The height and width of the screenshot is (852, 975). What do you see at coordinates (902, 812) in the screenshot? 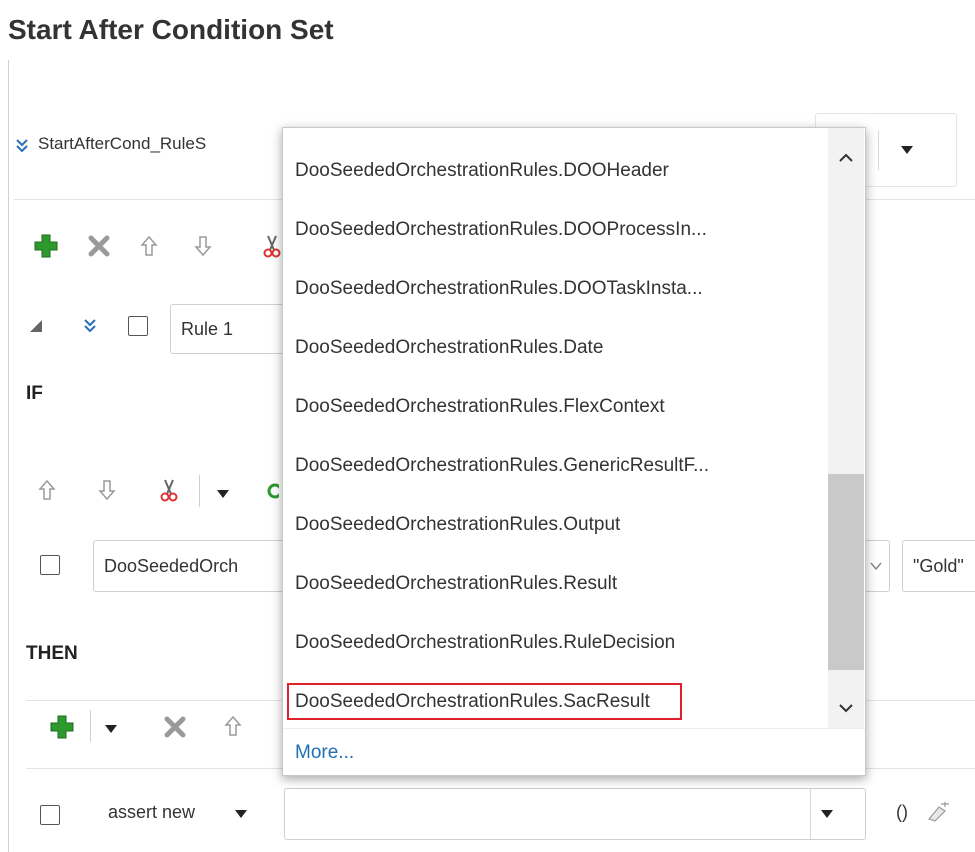
I see `params-label: ()` at bounding box center [902, 812].